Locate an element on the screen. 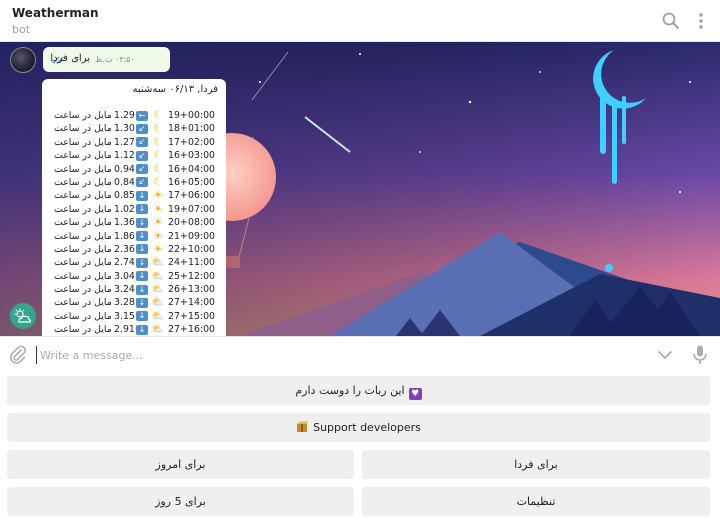  forecast-time: 03:00 is located at coordinates (202, 156).